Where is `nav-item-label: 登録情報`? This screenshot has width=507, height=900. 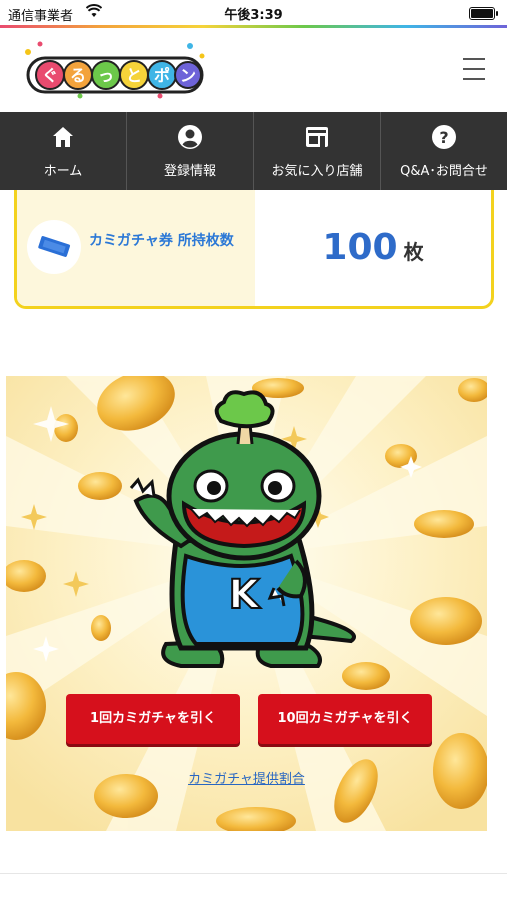
nav-item-label: 登録情報 is located at coordinates (189, 171).